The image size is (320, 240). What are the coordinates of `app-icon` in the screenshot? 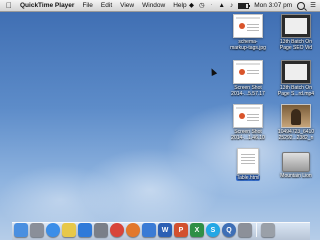 It's located at (149, 230).